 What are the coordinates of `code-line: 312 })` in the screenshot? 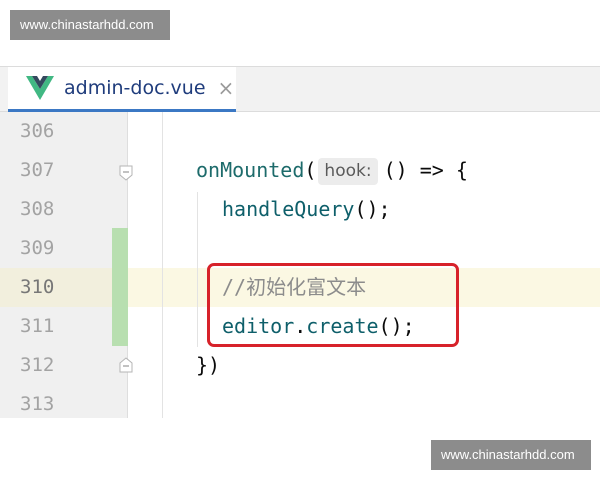 It's located at (300, 365).